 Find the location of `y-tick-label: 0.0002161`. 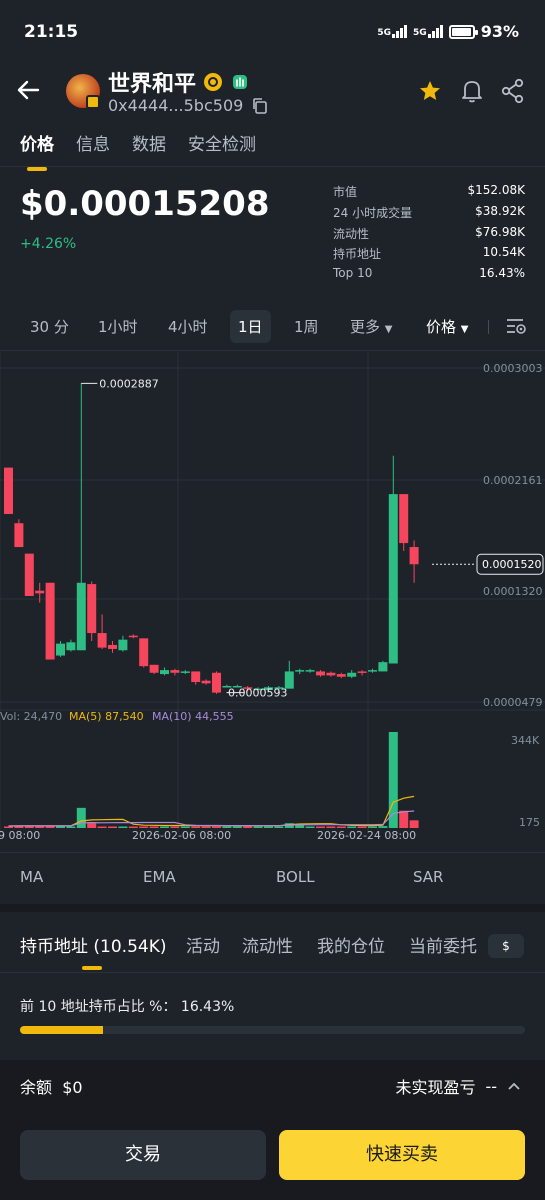

y-tick-label: 0.0002161 is located at coordinates (513, 480).